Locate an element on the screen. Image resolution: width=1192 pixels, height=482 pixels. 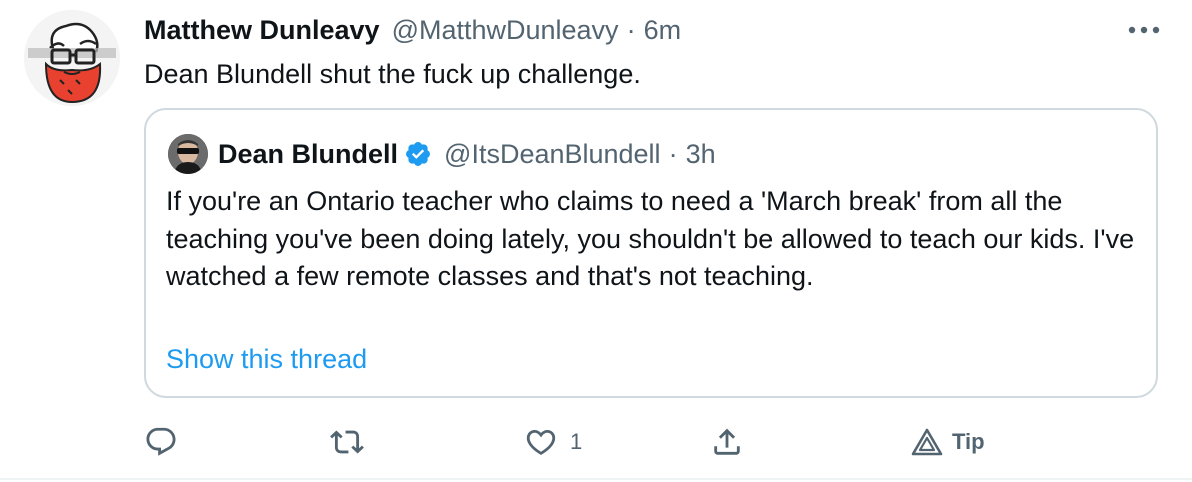
author-avatar is located at coordinates (72, 58).